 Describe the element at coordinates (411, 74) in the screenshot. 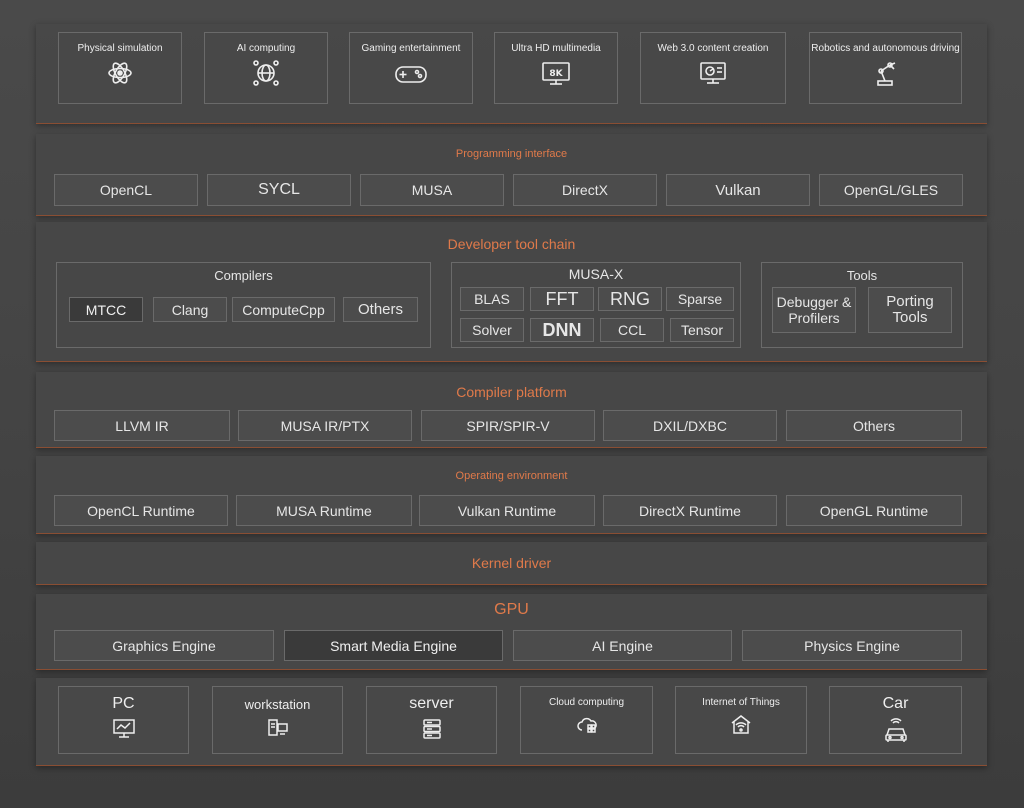

I see `gamepad-icon` at that location.